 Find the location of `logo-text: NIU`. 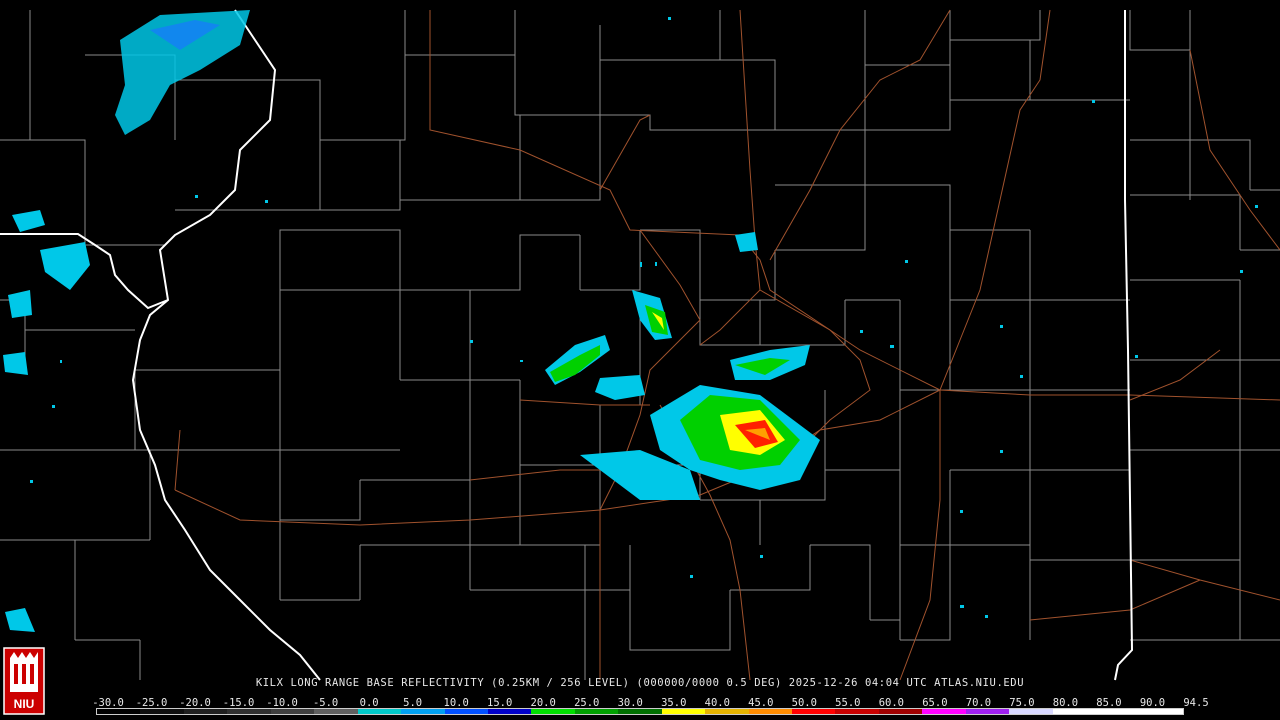

logo-text: NIU is located at coordinates (24, 704).